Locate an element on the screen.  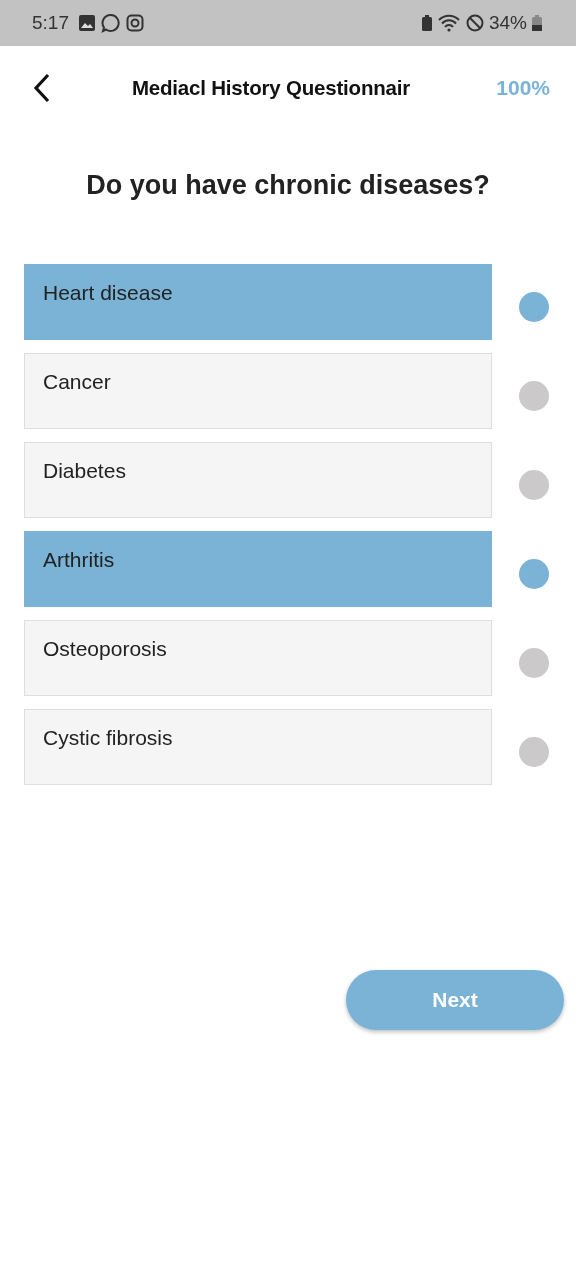
answer-option: Heart disease is located at coordinates (258, 302).